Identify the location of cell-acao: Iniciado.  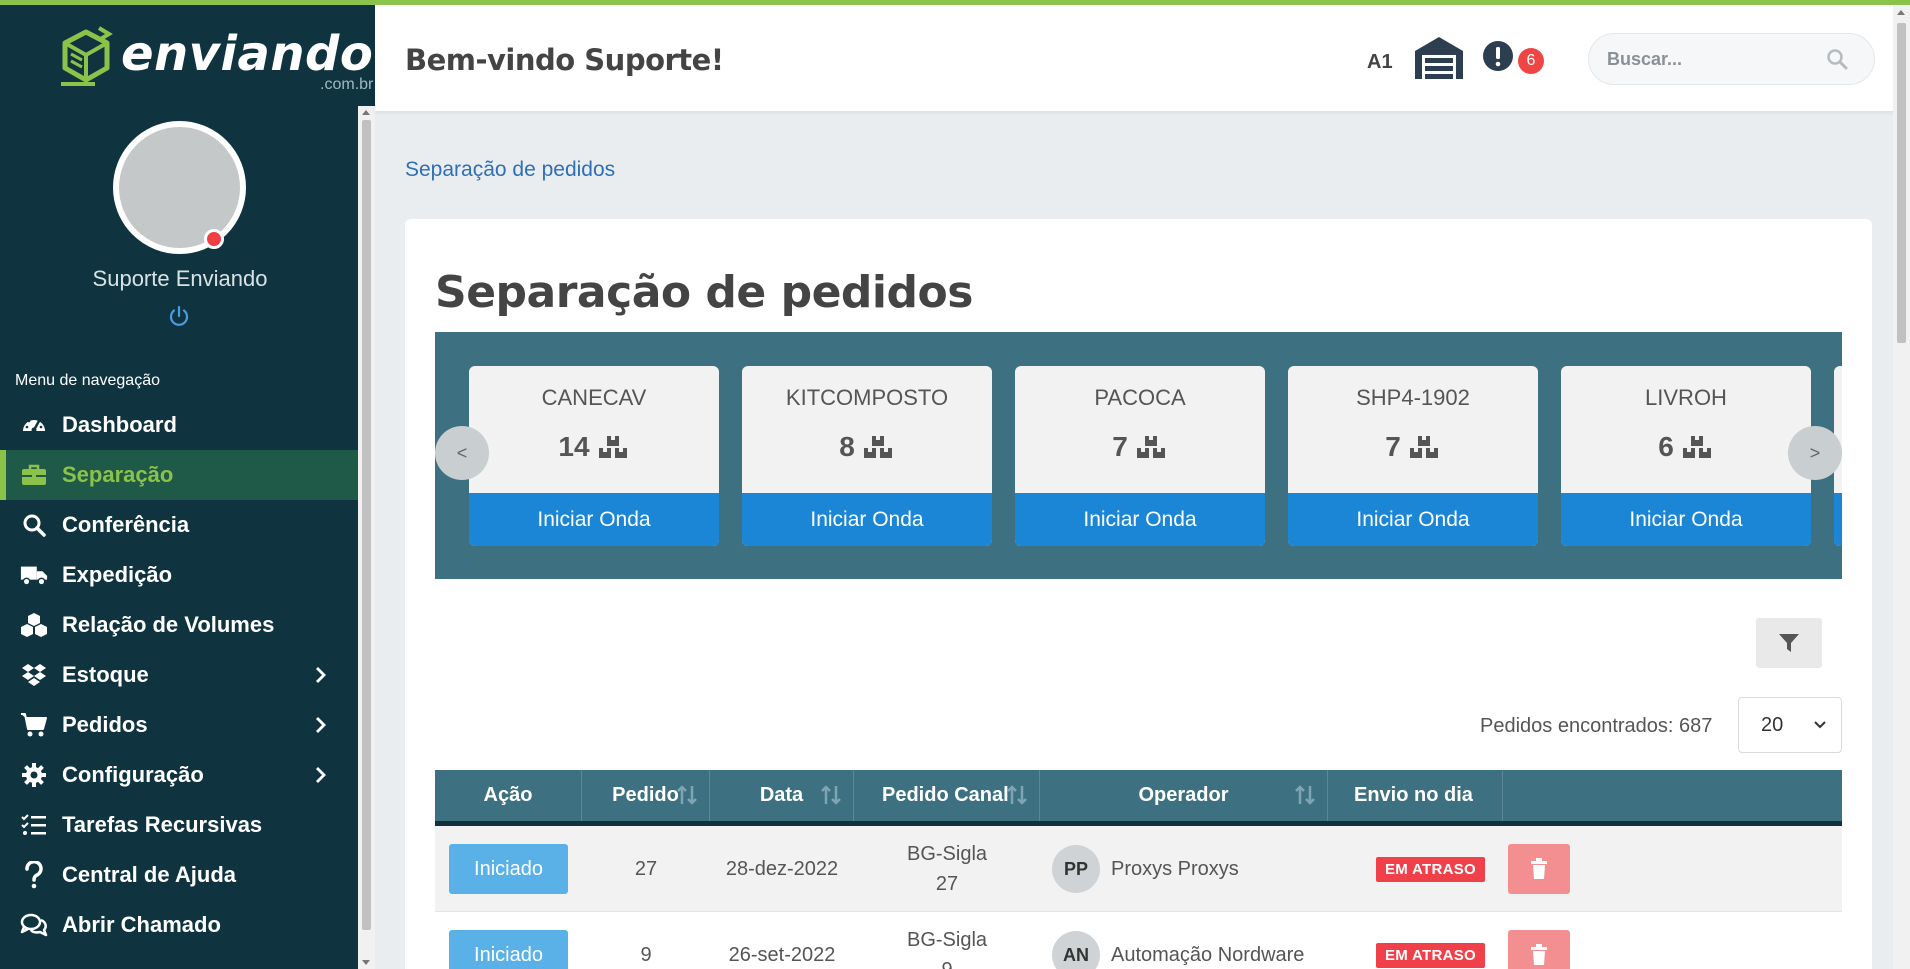
(508, 940).